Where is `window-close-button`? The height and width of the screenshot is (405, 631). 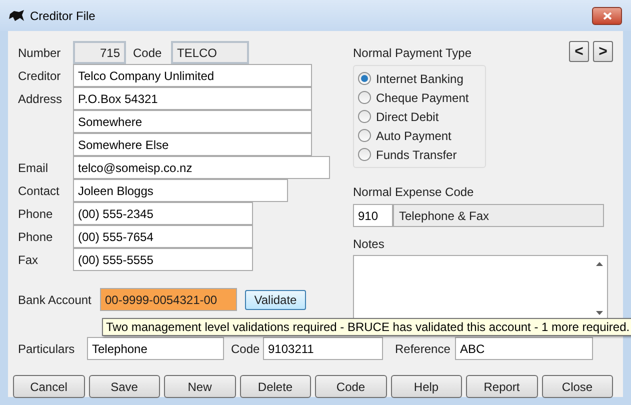 window-close-button is located at coordinates (607, 15).